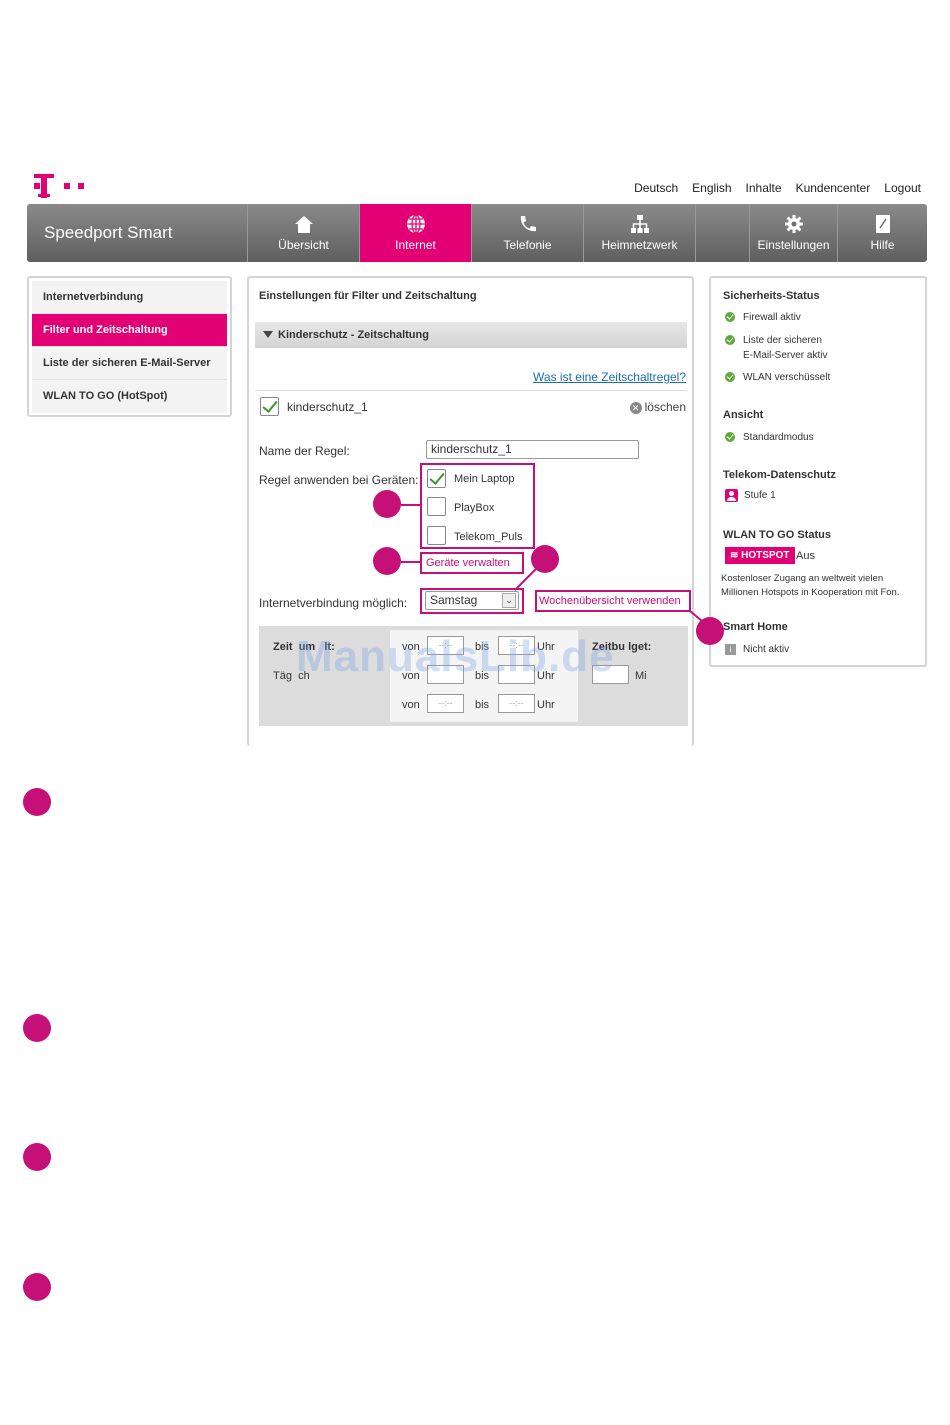  Describe the element at coordinates (509, 600) in the screenshot. I see `chevron-down-icon: ⌄` at that location.